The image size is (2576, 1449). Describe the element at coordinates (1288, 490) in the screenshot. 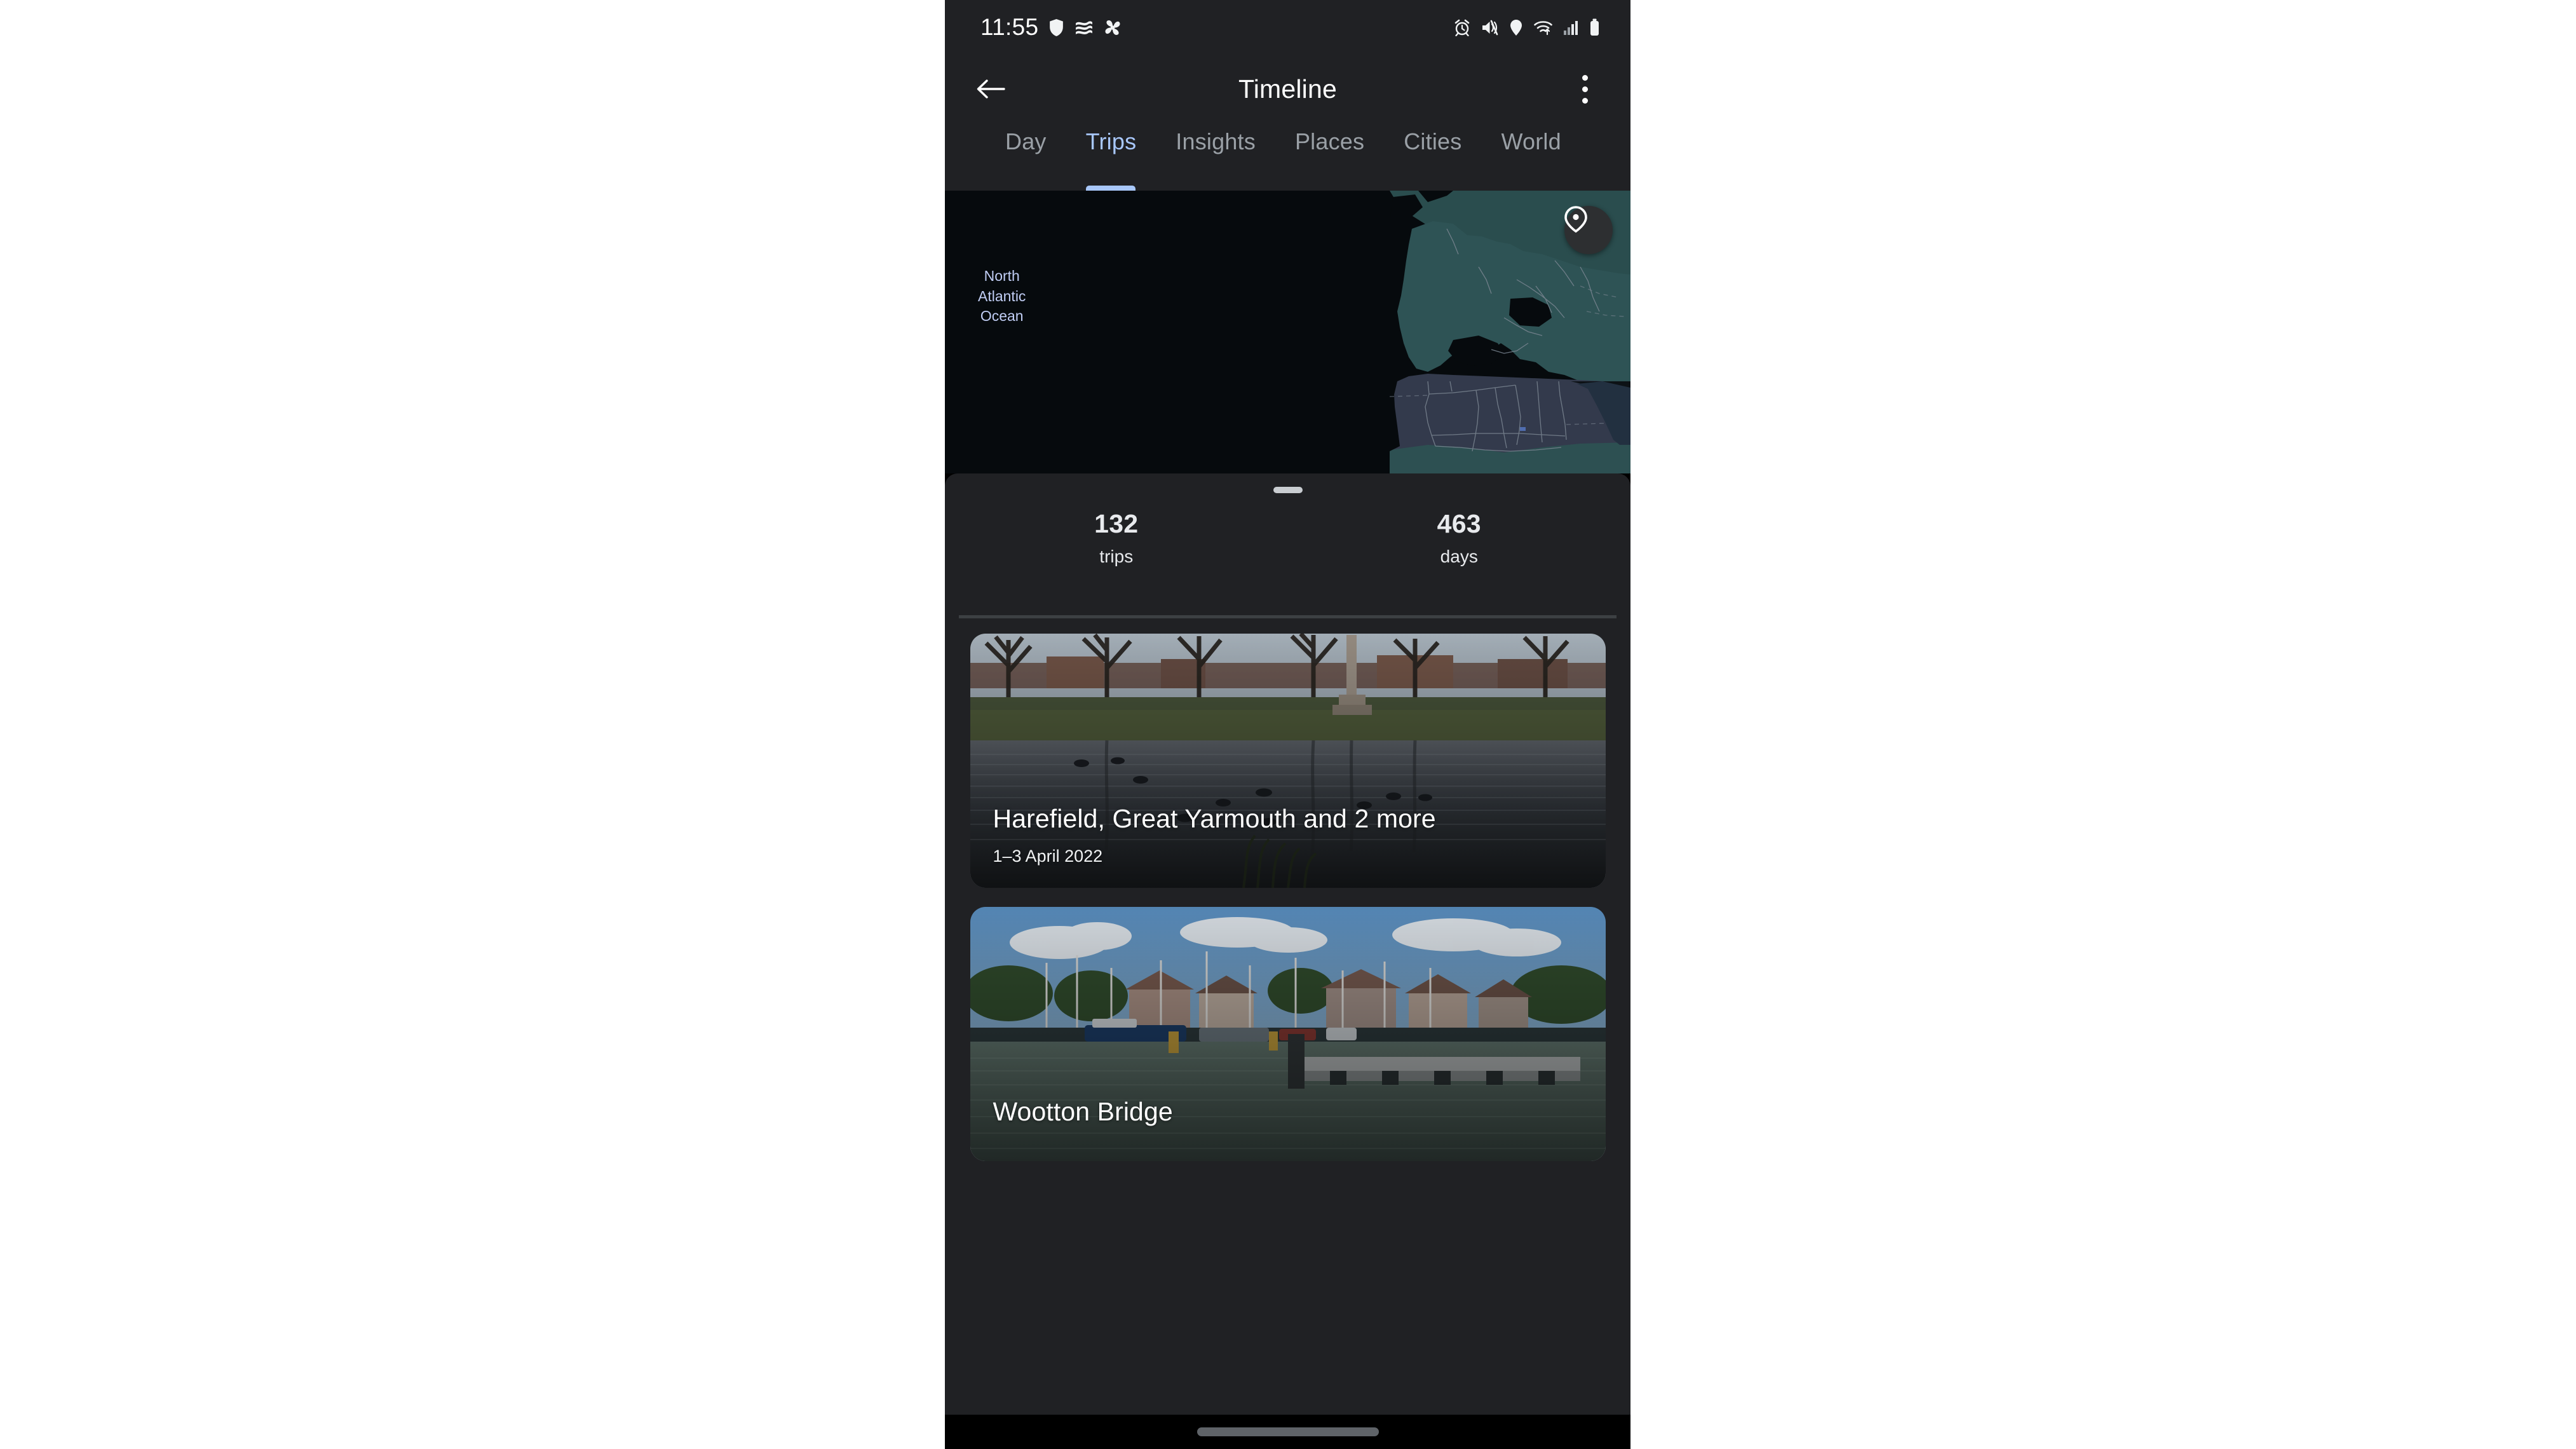

I see `sheet-drag-handle` at that location.